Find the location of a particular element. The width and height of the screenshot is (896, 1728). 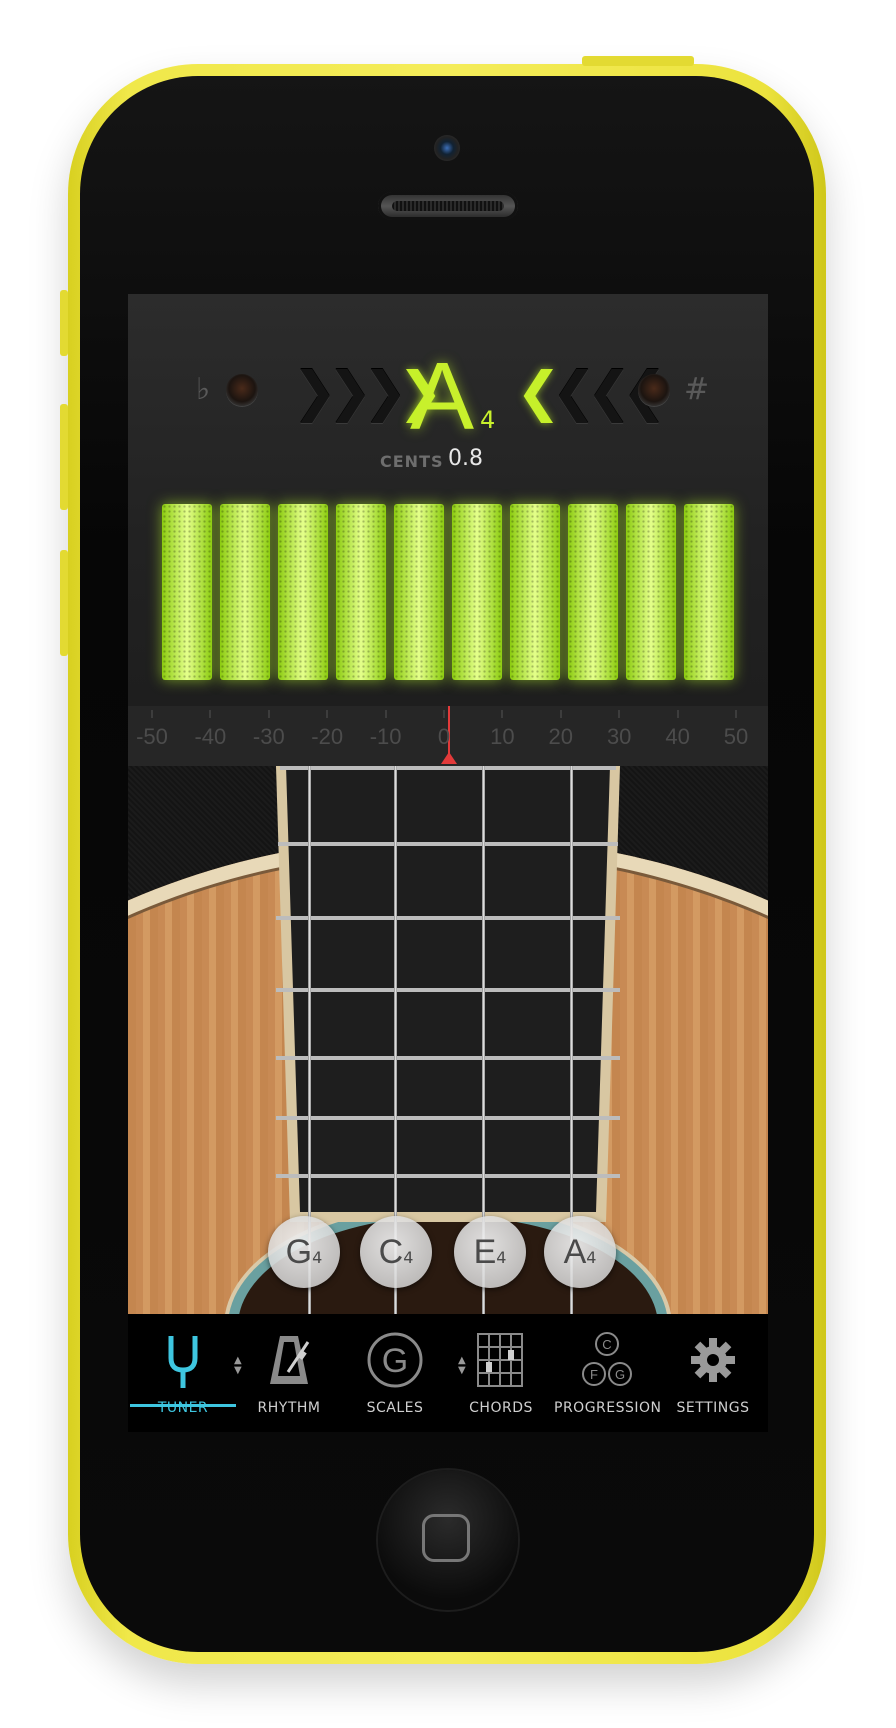

string-button-a: A4 is located at coordinates (580, 1252).